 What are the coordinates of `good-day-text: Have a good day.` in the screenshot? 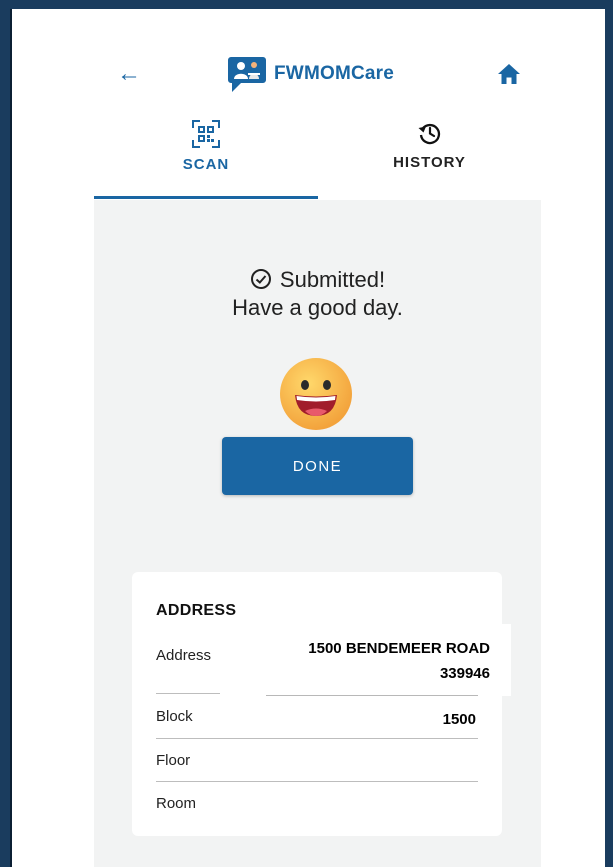 It's located at (317, 307).